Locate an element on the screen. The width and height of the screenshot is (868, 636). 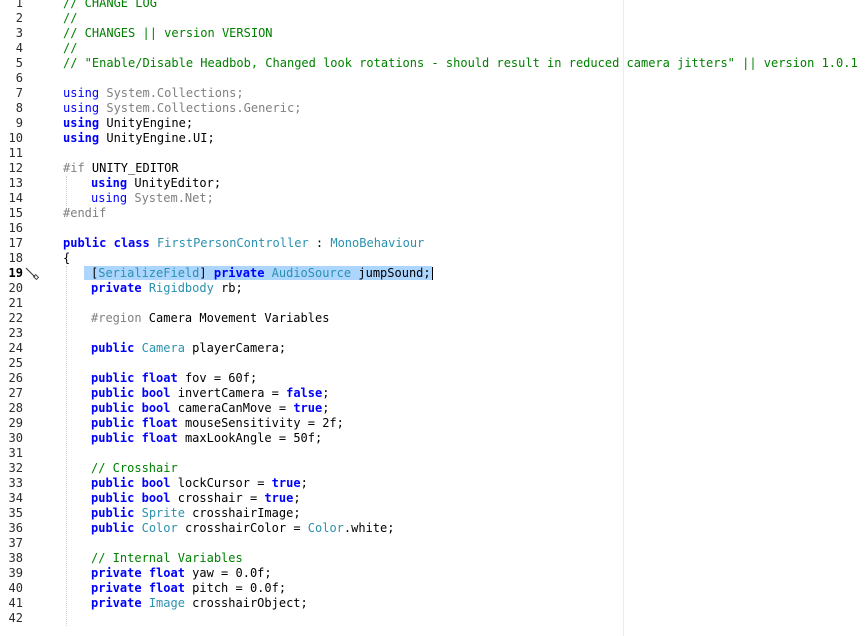
code-line: 32 // Crosshair is located at coordinates (434, 468).